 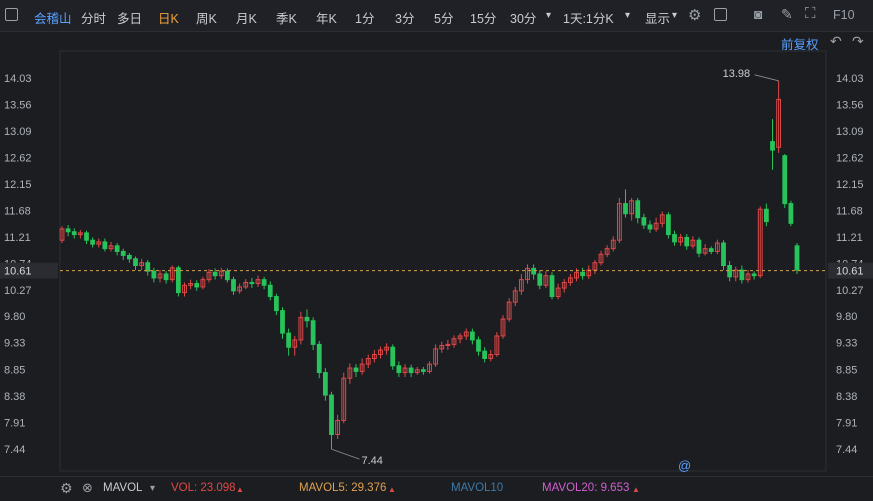 I want to click on checkbox-icon, so click(x=720, y=14).